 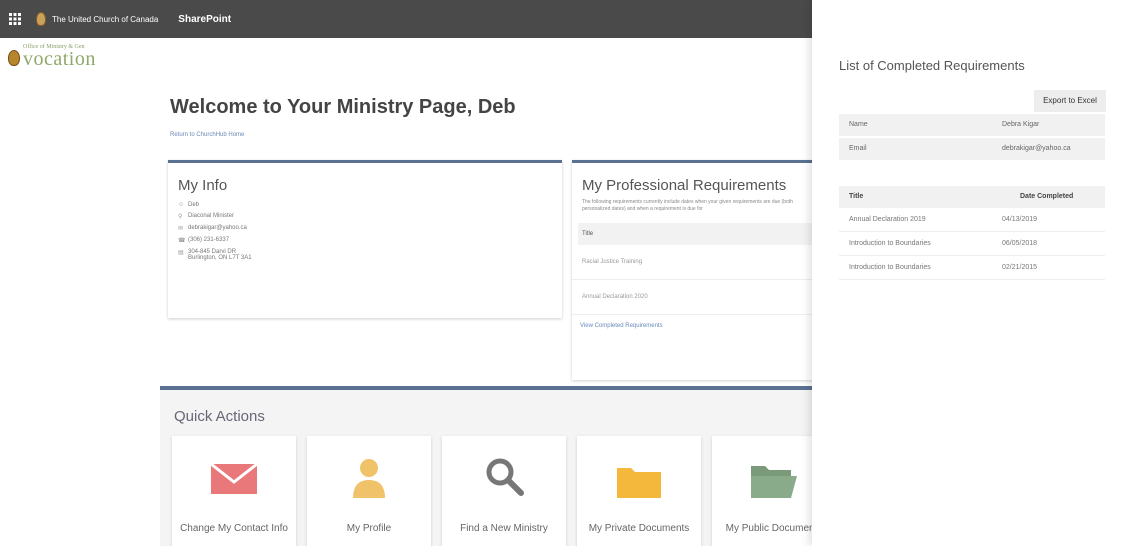 What do you see at coordinates (370, 216) in the screenshot?
I see `info-role-row: ⚲ Diaconal Minister` at bounding box center [370, 216].